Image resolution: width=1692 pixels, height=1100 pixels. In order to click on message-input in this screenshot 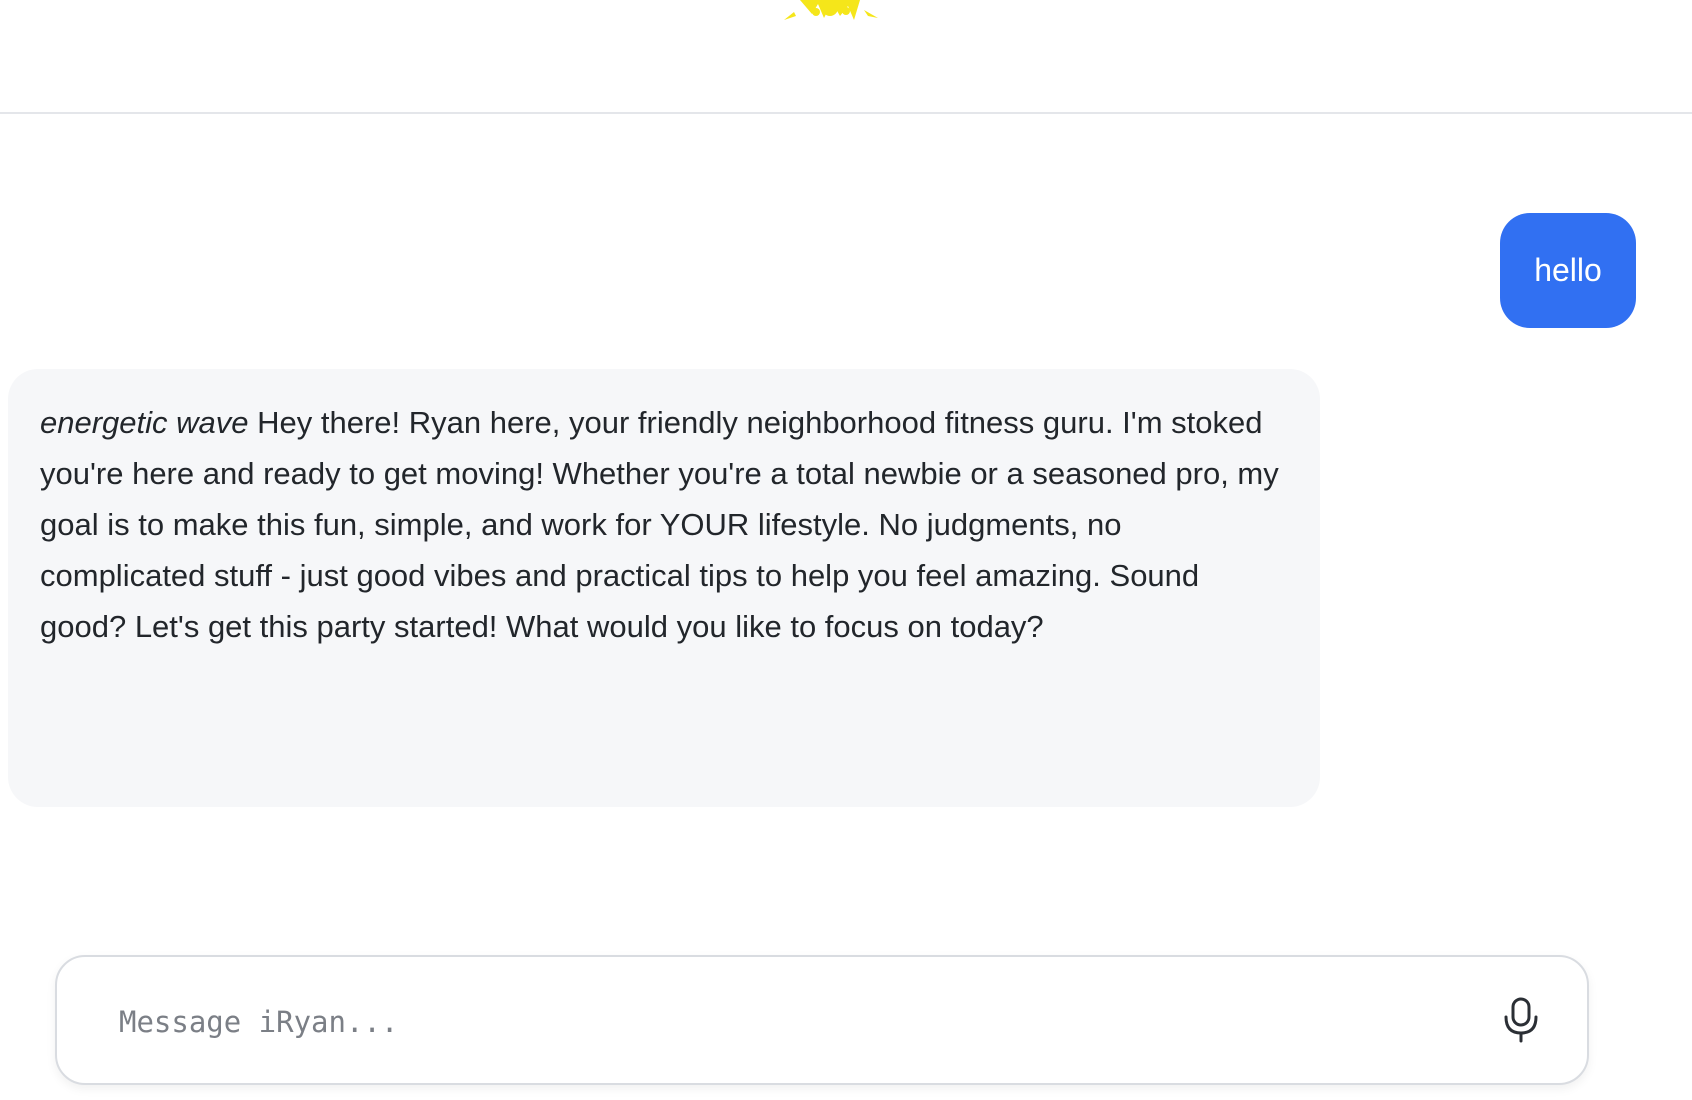, I will do `click(779, 1022)`.